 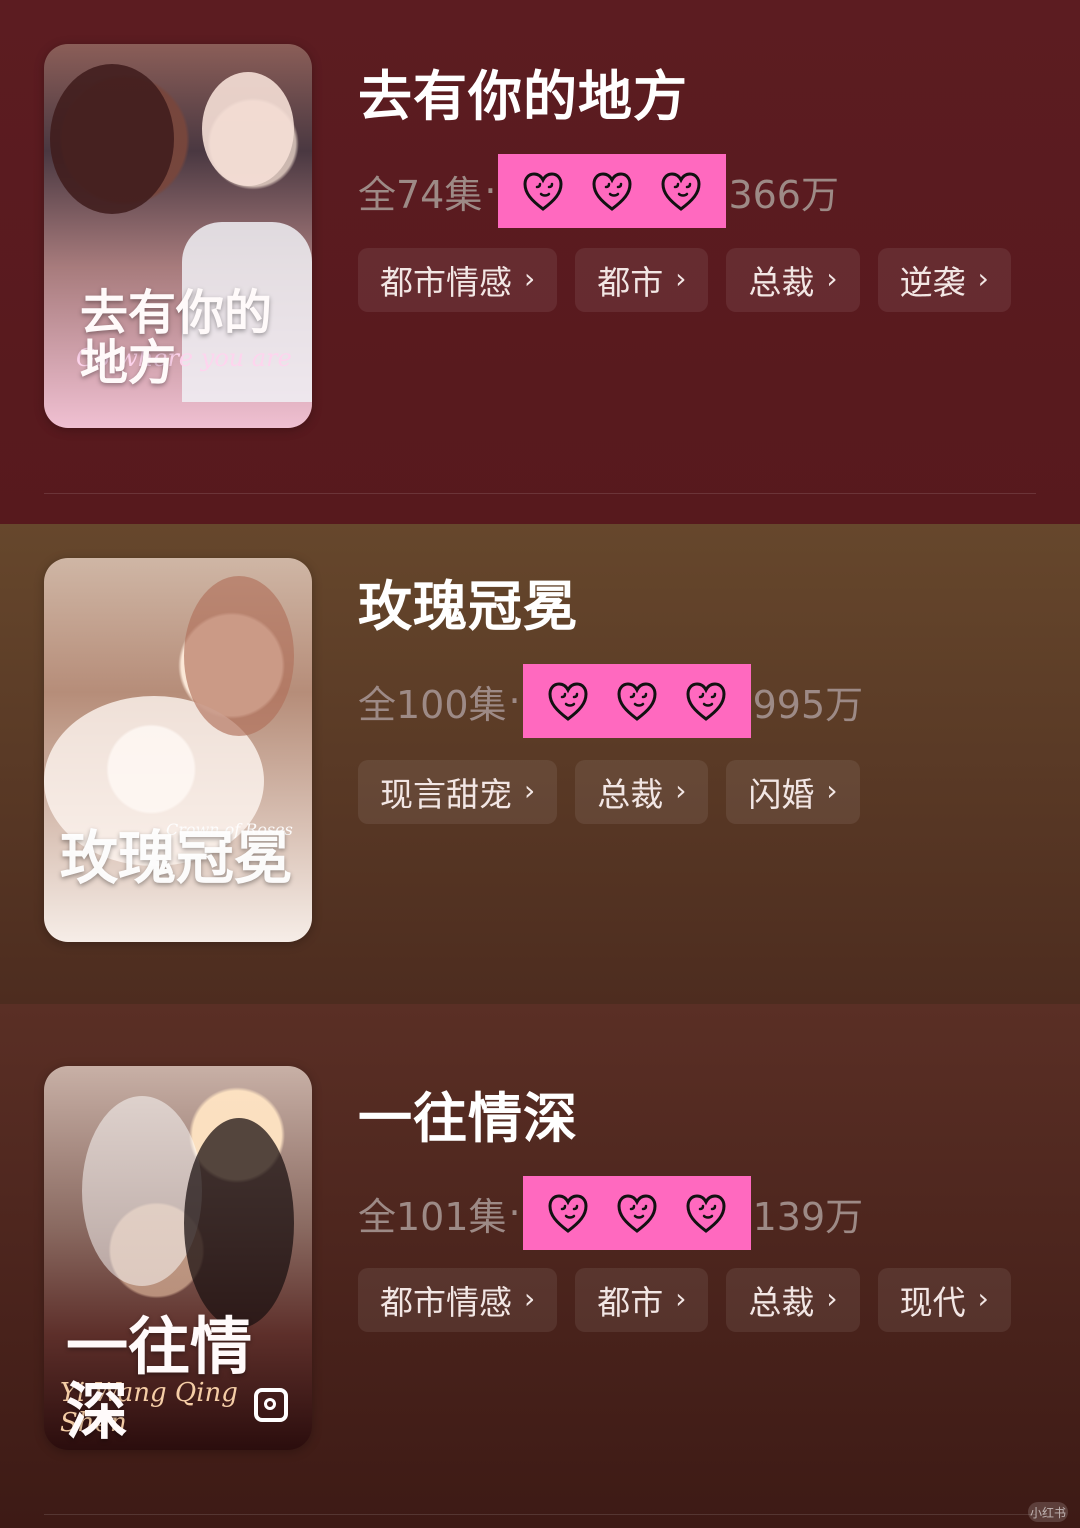 I want to click on view-count: 995万, so click(x=808, y=704).